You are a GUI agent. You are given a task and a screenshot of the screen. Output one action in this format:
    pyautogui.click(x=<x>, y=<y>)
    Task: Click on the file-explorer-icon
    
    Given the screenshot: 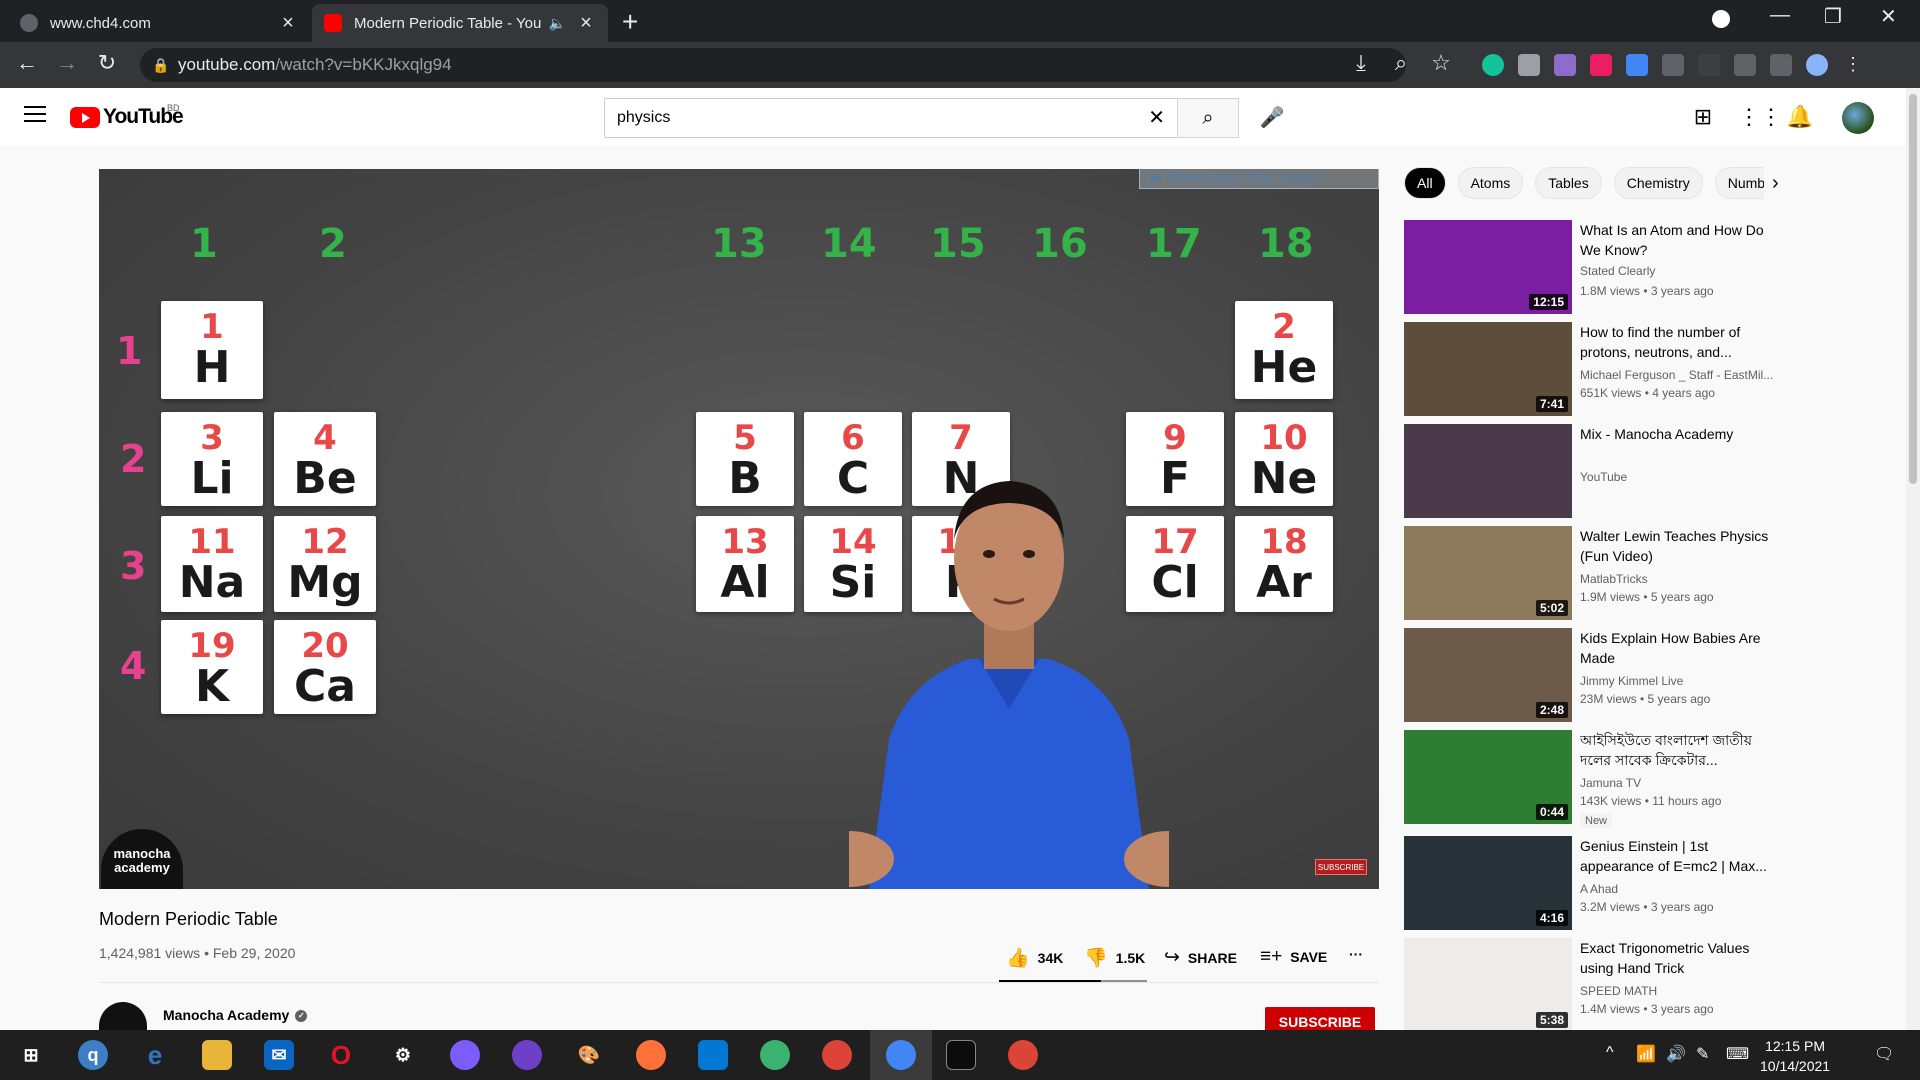 What is the action you would take?
    pyautogui.click(x=217, y=1055)
    